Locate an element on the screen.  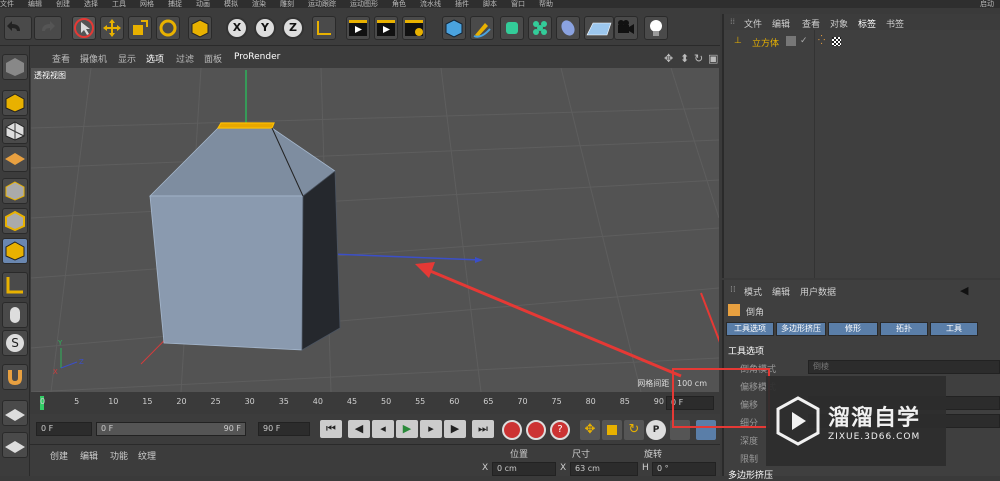
texture-mode-button is located at coordinates (15, 131).